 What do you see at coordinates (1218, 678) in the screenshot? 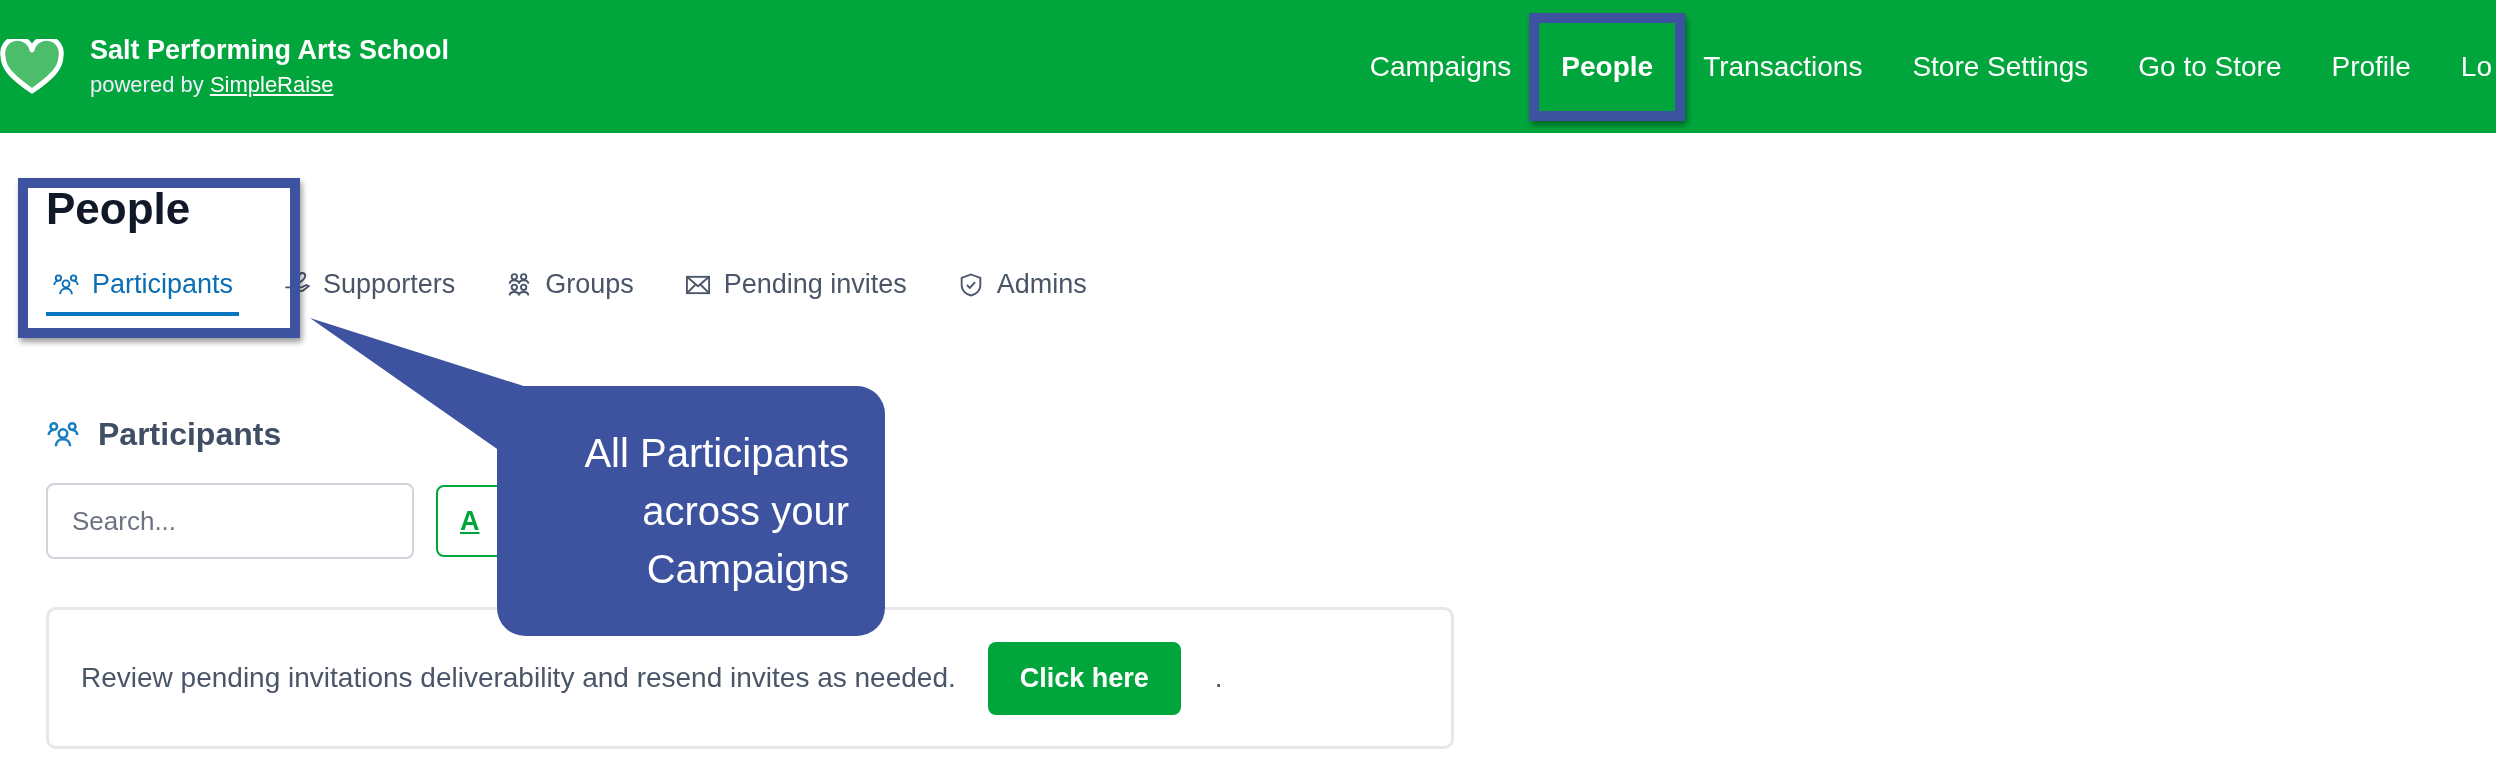
I see `trailing-period: .` at bounding box center [1218, 678].